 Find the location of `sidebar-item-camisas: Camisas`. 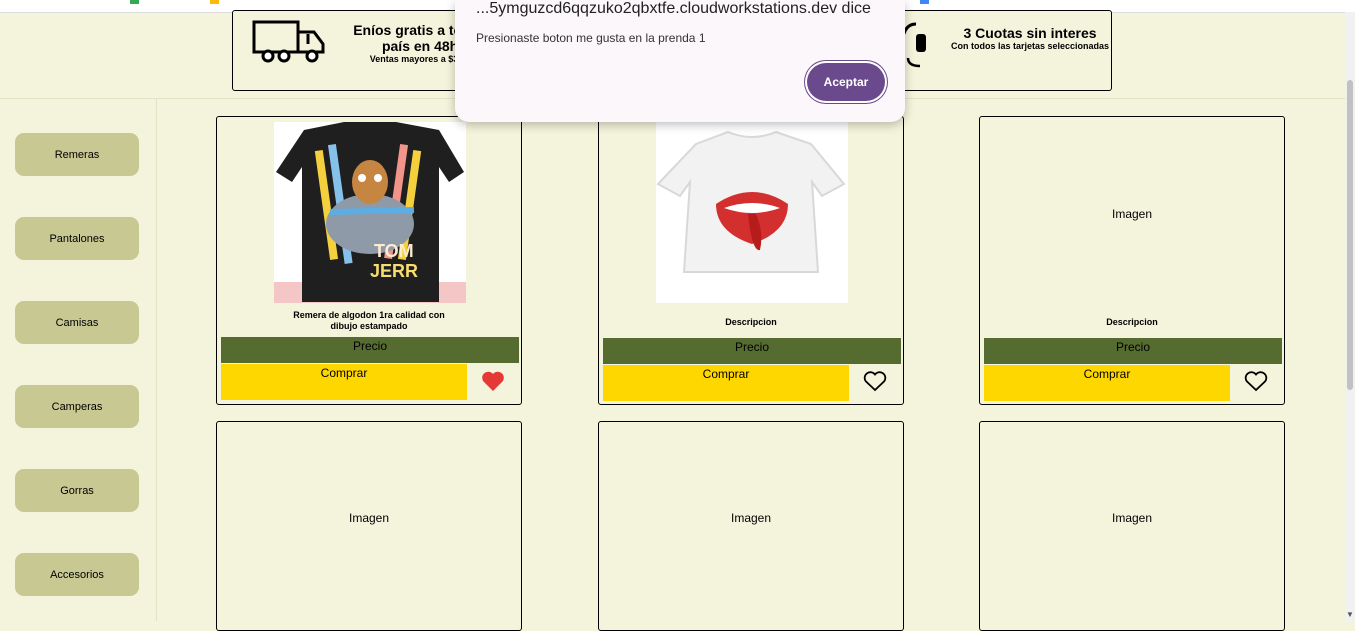

sidebar-item-camisas: Camisas is located at coordinates (77, 322).